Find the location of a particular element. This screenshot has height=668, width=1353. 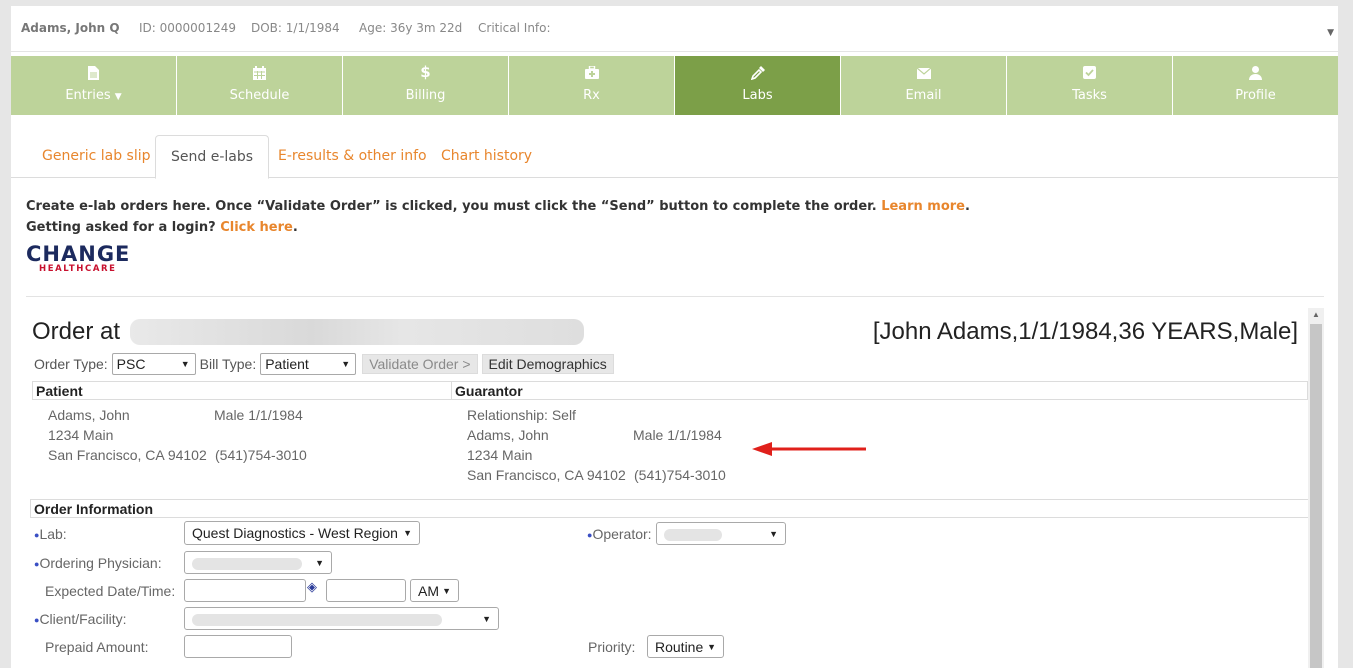

intro-line-2: Getting asked for a login? is located at coordinates (121, 227).